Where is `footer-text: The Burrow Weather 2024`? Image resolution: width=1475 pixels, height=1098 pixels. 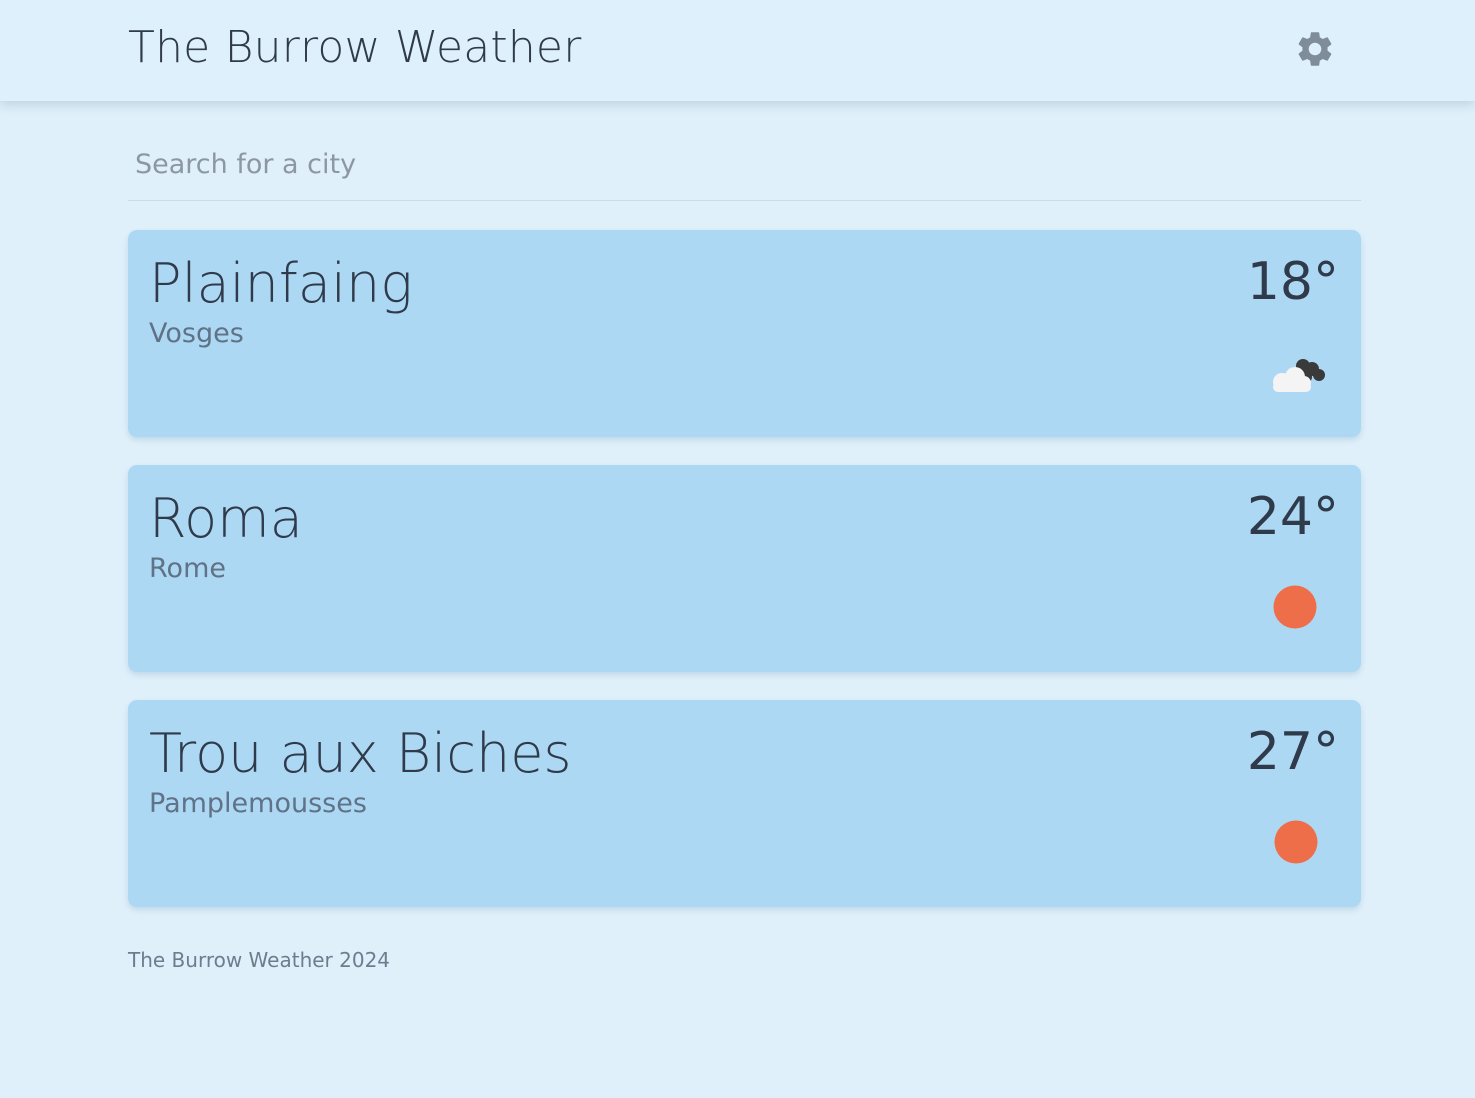 footer-text: The Burrow Weather 2024 is located at coordinates (259, 960).